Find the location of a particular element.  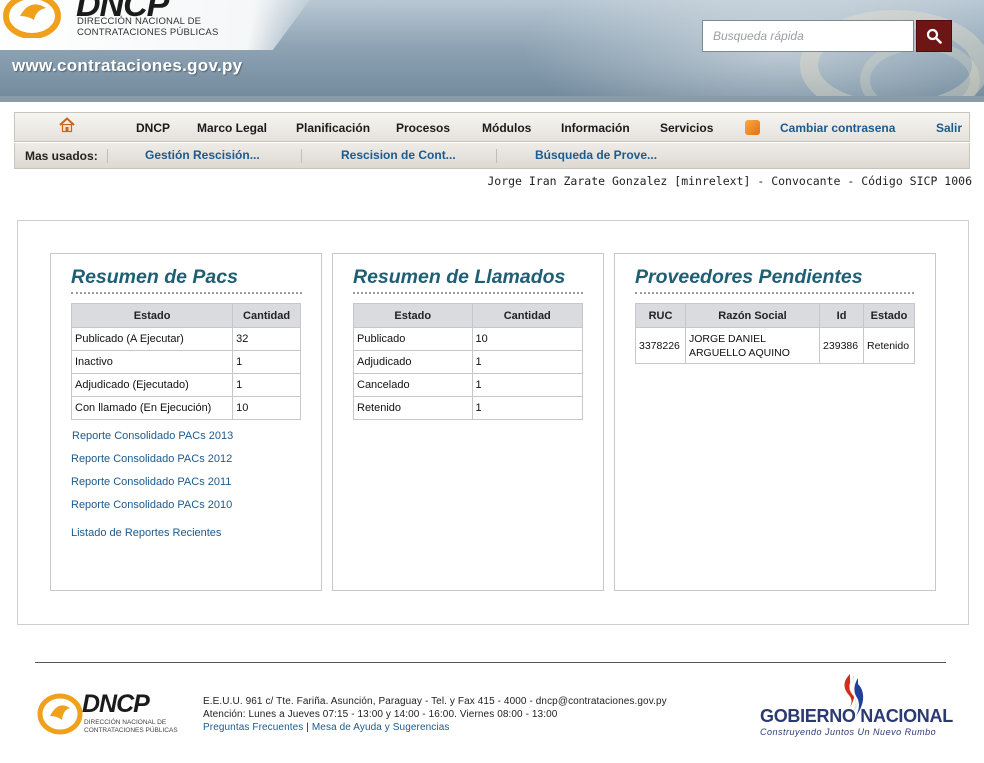

most-used-label: Mas usados: is located at coordinates (61, 156).